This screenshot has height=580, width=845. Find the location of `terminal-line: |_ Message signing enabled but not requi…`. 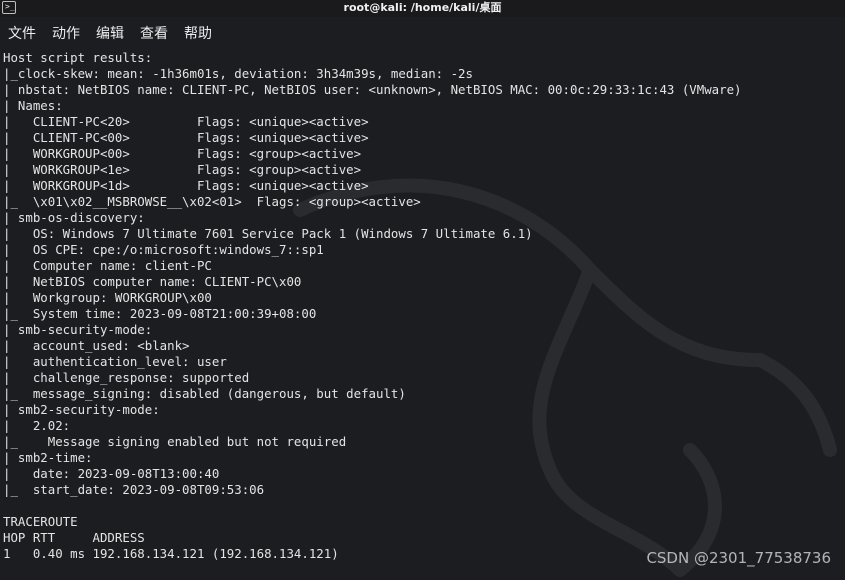

terminal-line: |_ Message signing enabled but not requi… is located at coordinates (175, 441).